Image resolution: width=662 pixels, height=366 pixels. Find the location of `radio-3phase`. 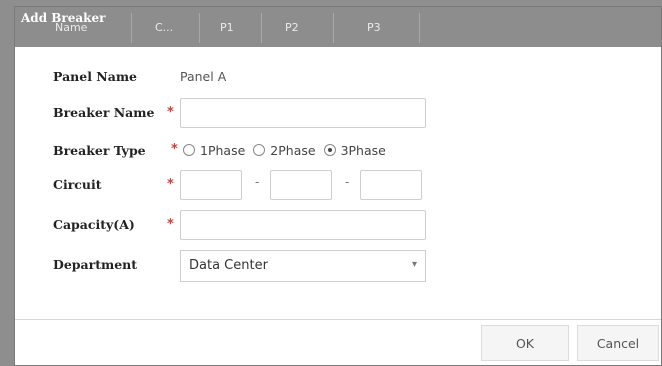

radio-3phase is located at coordinates (329, 150).